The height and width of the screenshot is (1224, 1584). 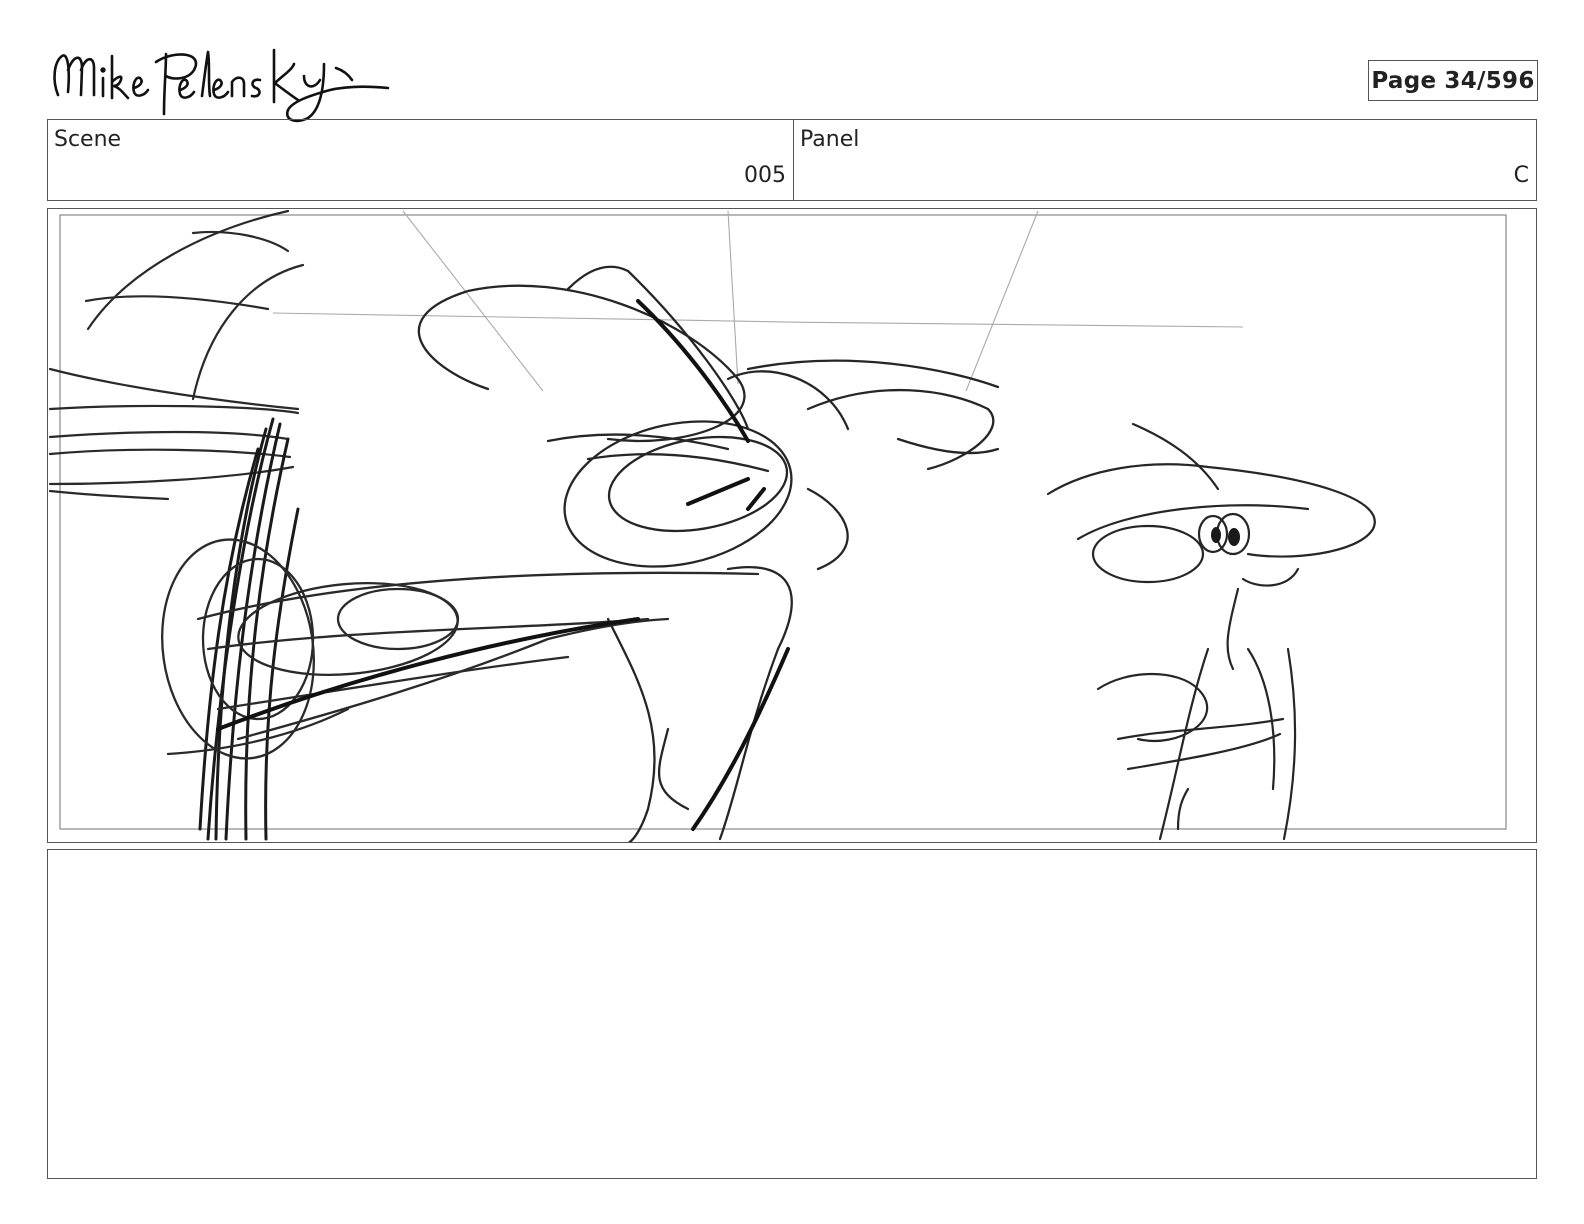 I want to click on scene-label: Scene, so click(x=88, y=139).